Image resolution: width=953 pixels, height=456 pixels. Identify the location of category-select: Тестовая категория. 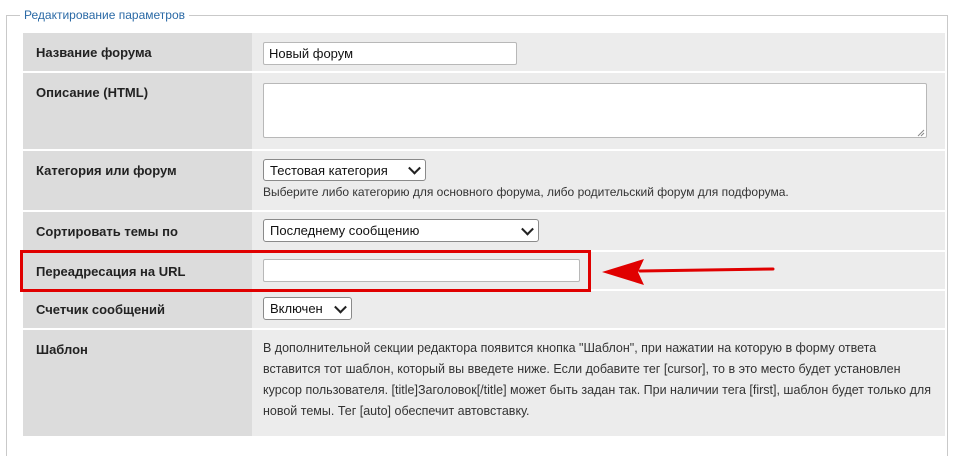
(344, 170).